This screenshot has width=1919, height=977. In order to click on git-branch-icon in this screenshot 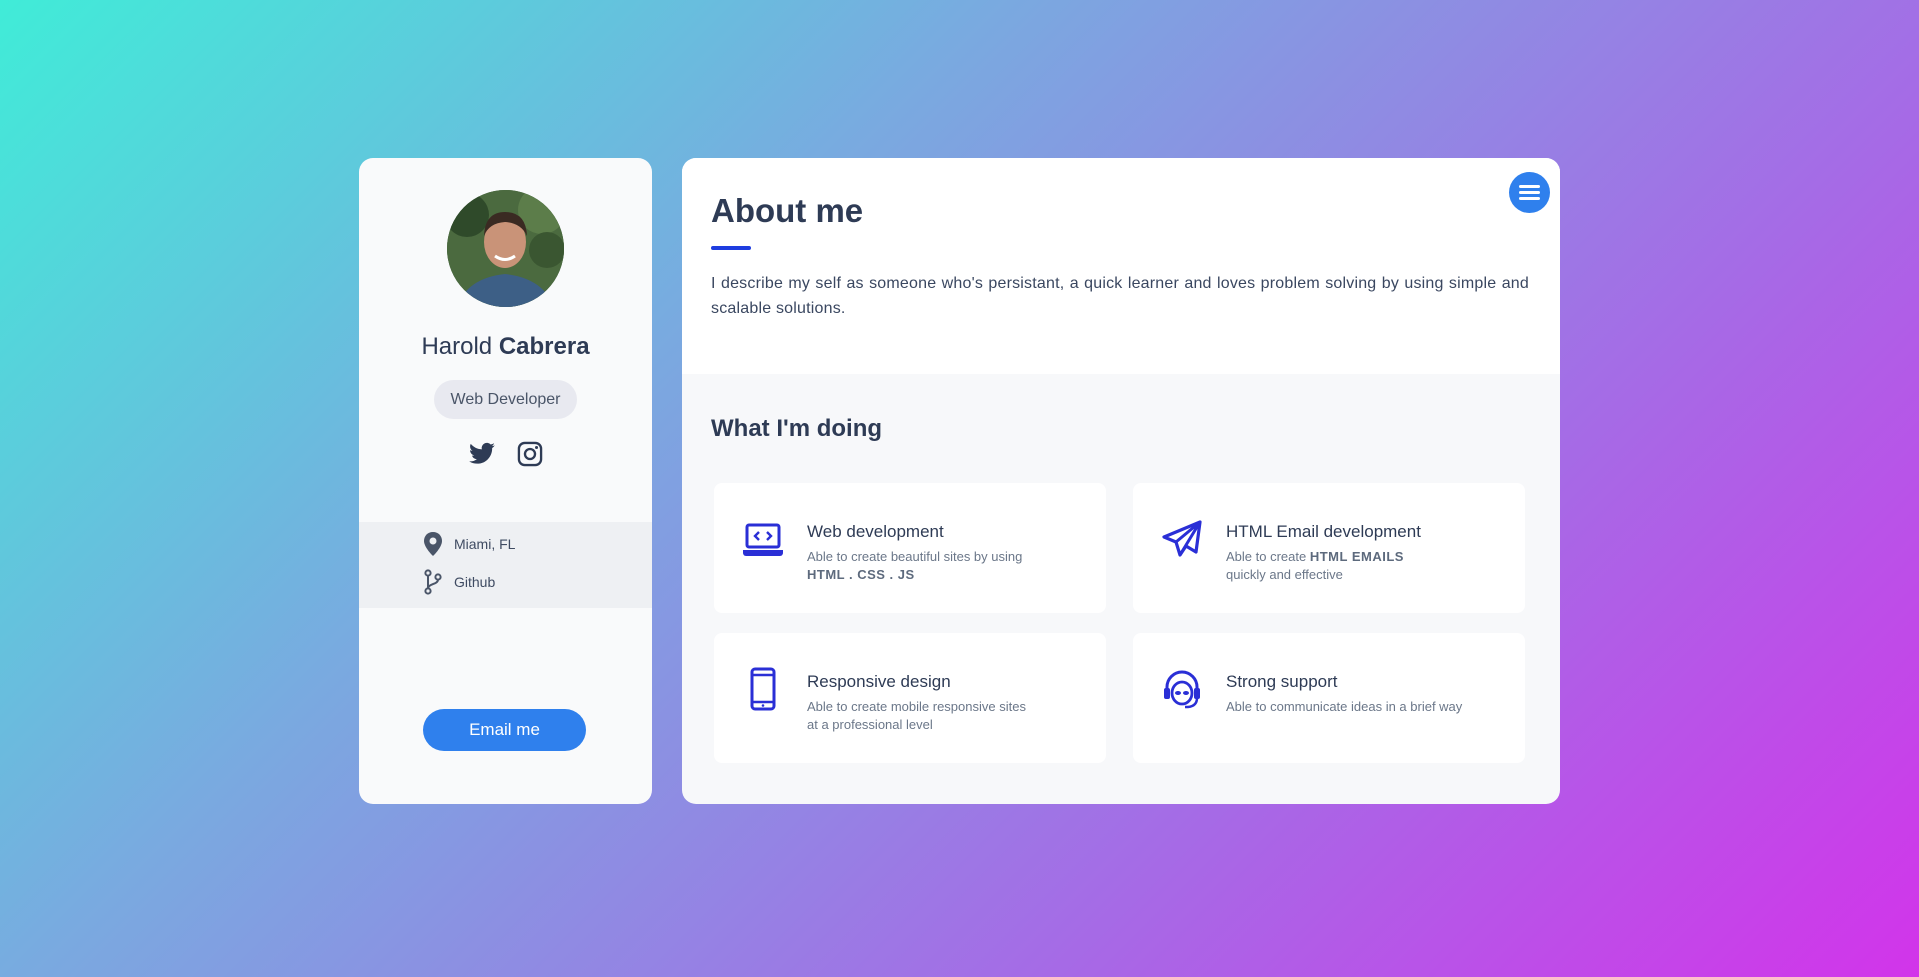, I will do `click(433, 582)`.